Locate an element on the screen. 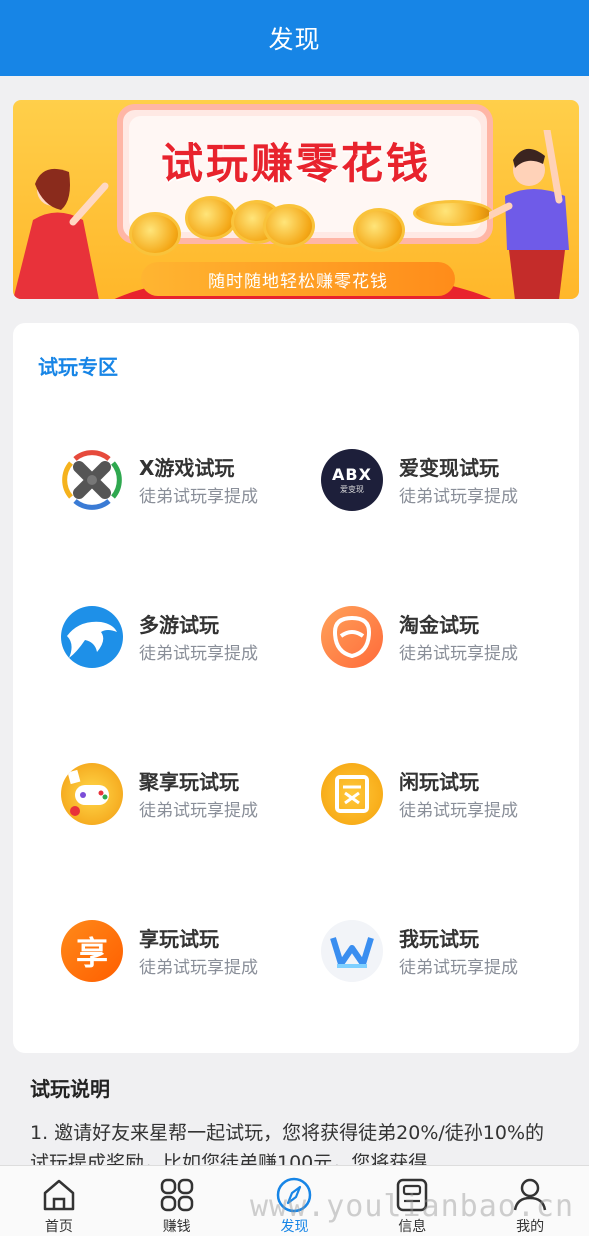  tab-label: 首页 is located at coordinates (58, 1227).